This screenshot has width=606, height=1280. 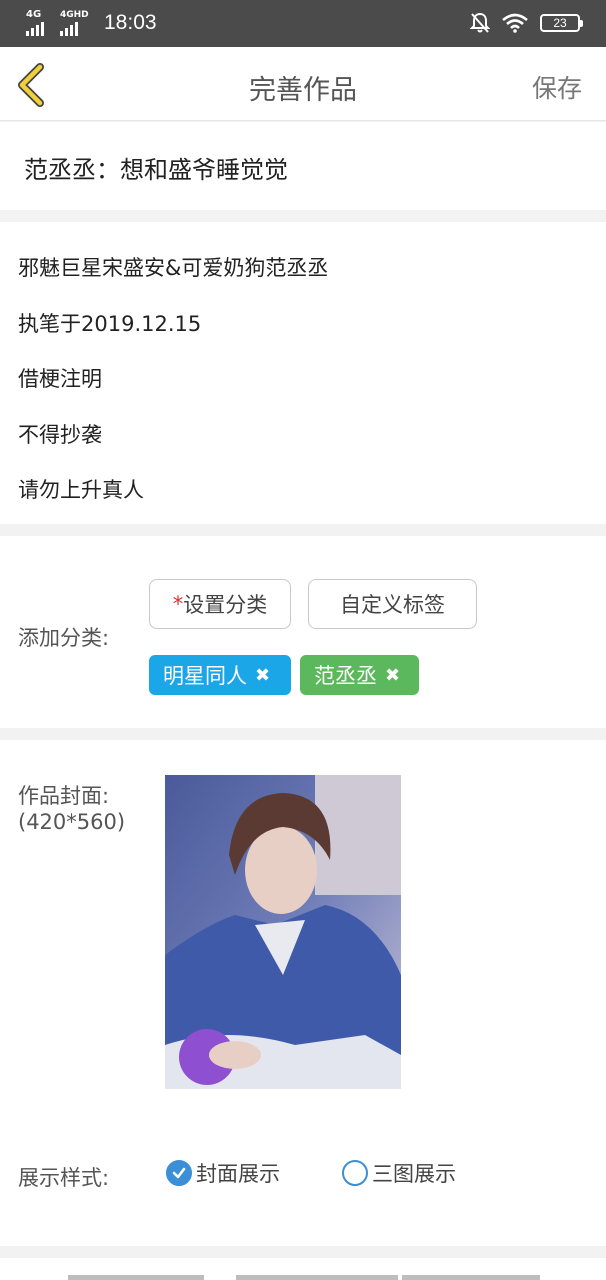 I want to click on bell-off-icon, so click(x=480, y=22).